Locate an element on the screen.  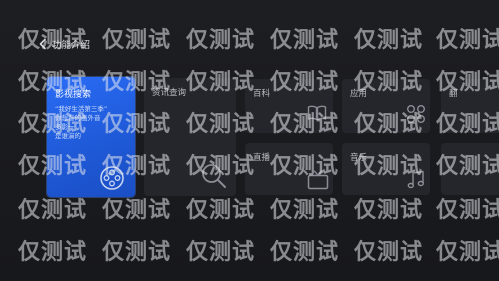
feature-card-label: 音乐 is located at coordinates (359, 158).